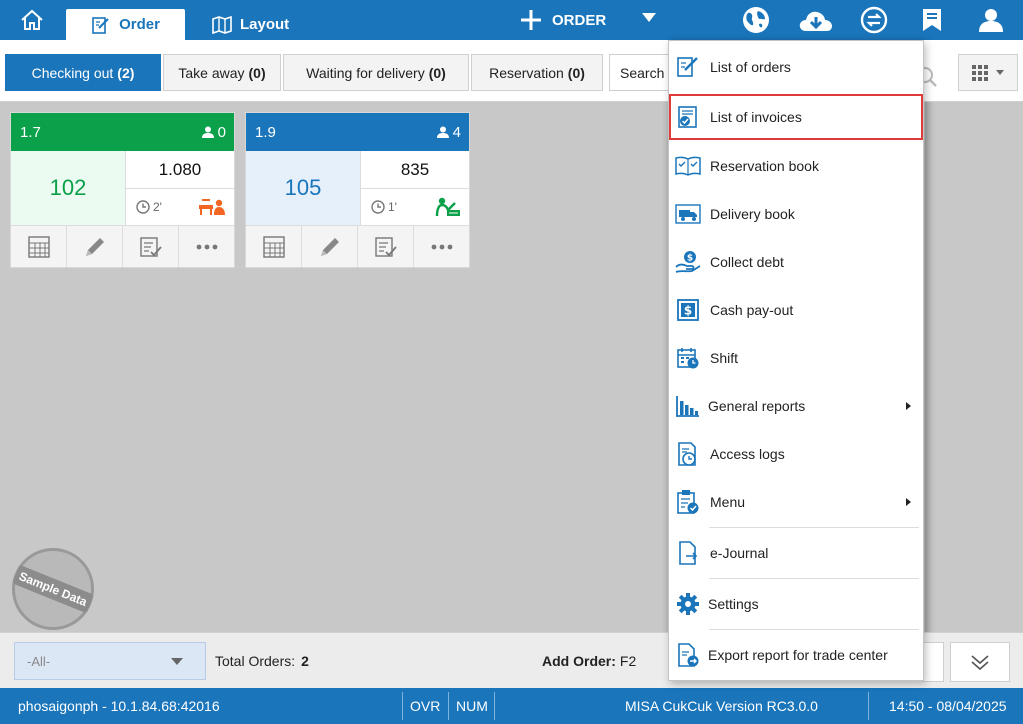  Describe the element at coordinates (796, 67) in the screenshot. I see `menu-item-list-of-orders: List of orders` at that location.